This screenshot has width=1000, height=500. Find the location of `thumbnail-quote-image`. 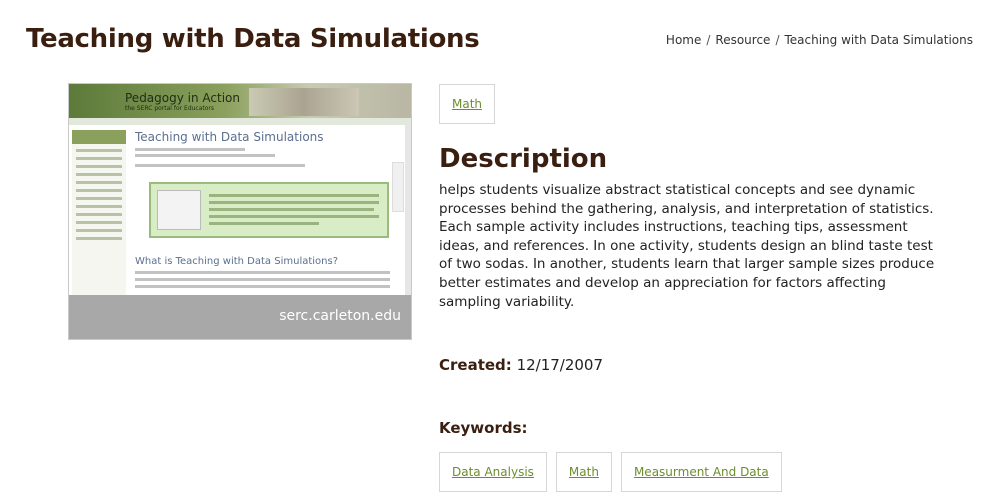

thumbnail-quote-image is located at coordinates (179, 210).